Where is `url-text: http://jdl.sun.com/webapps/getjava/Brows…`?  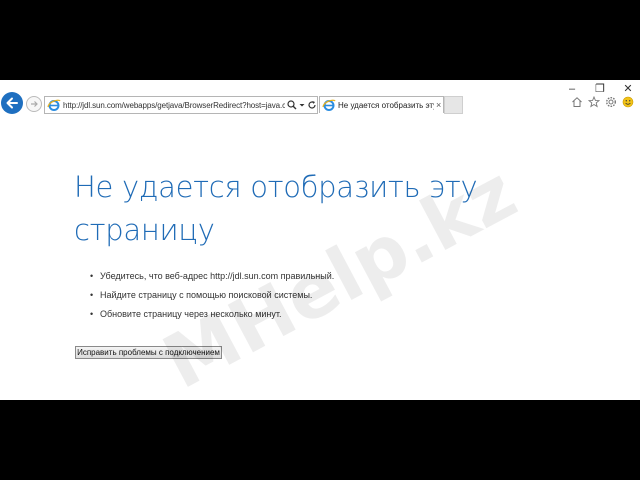
url-text: http://jdl.sun.com/webapps/getjava/Brows… is located at coordinates (174, 105).